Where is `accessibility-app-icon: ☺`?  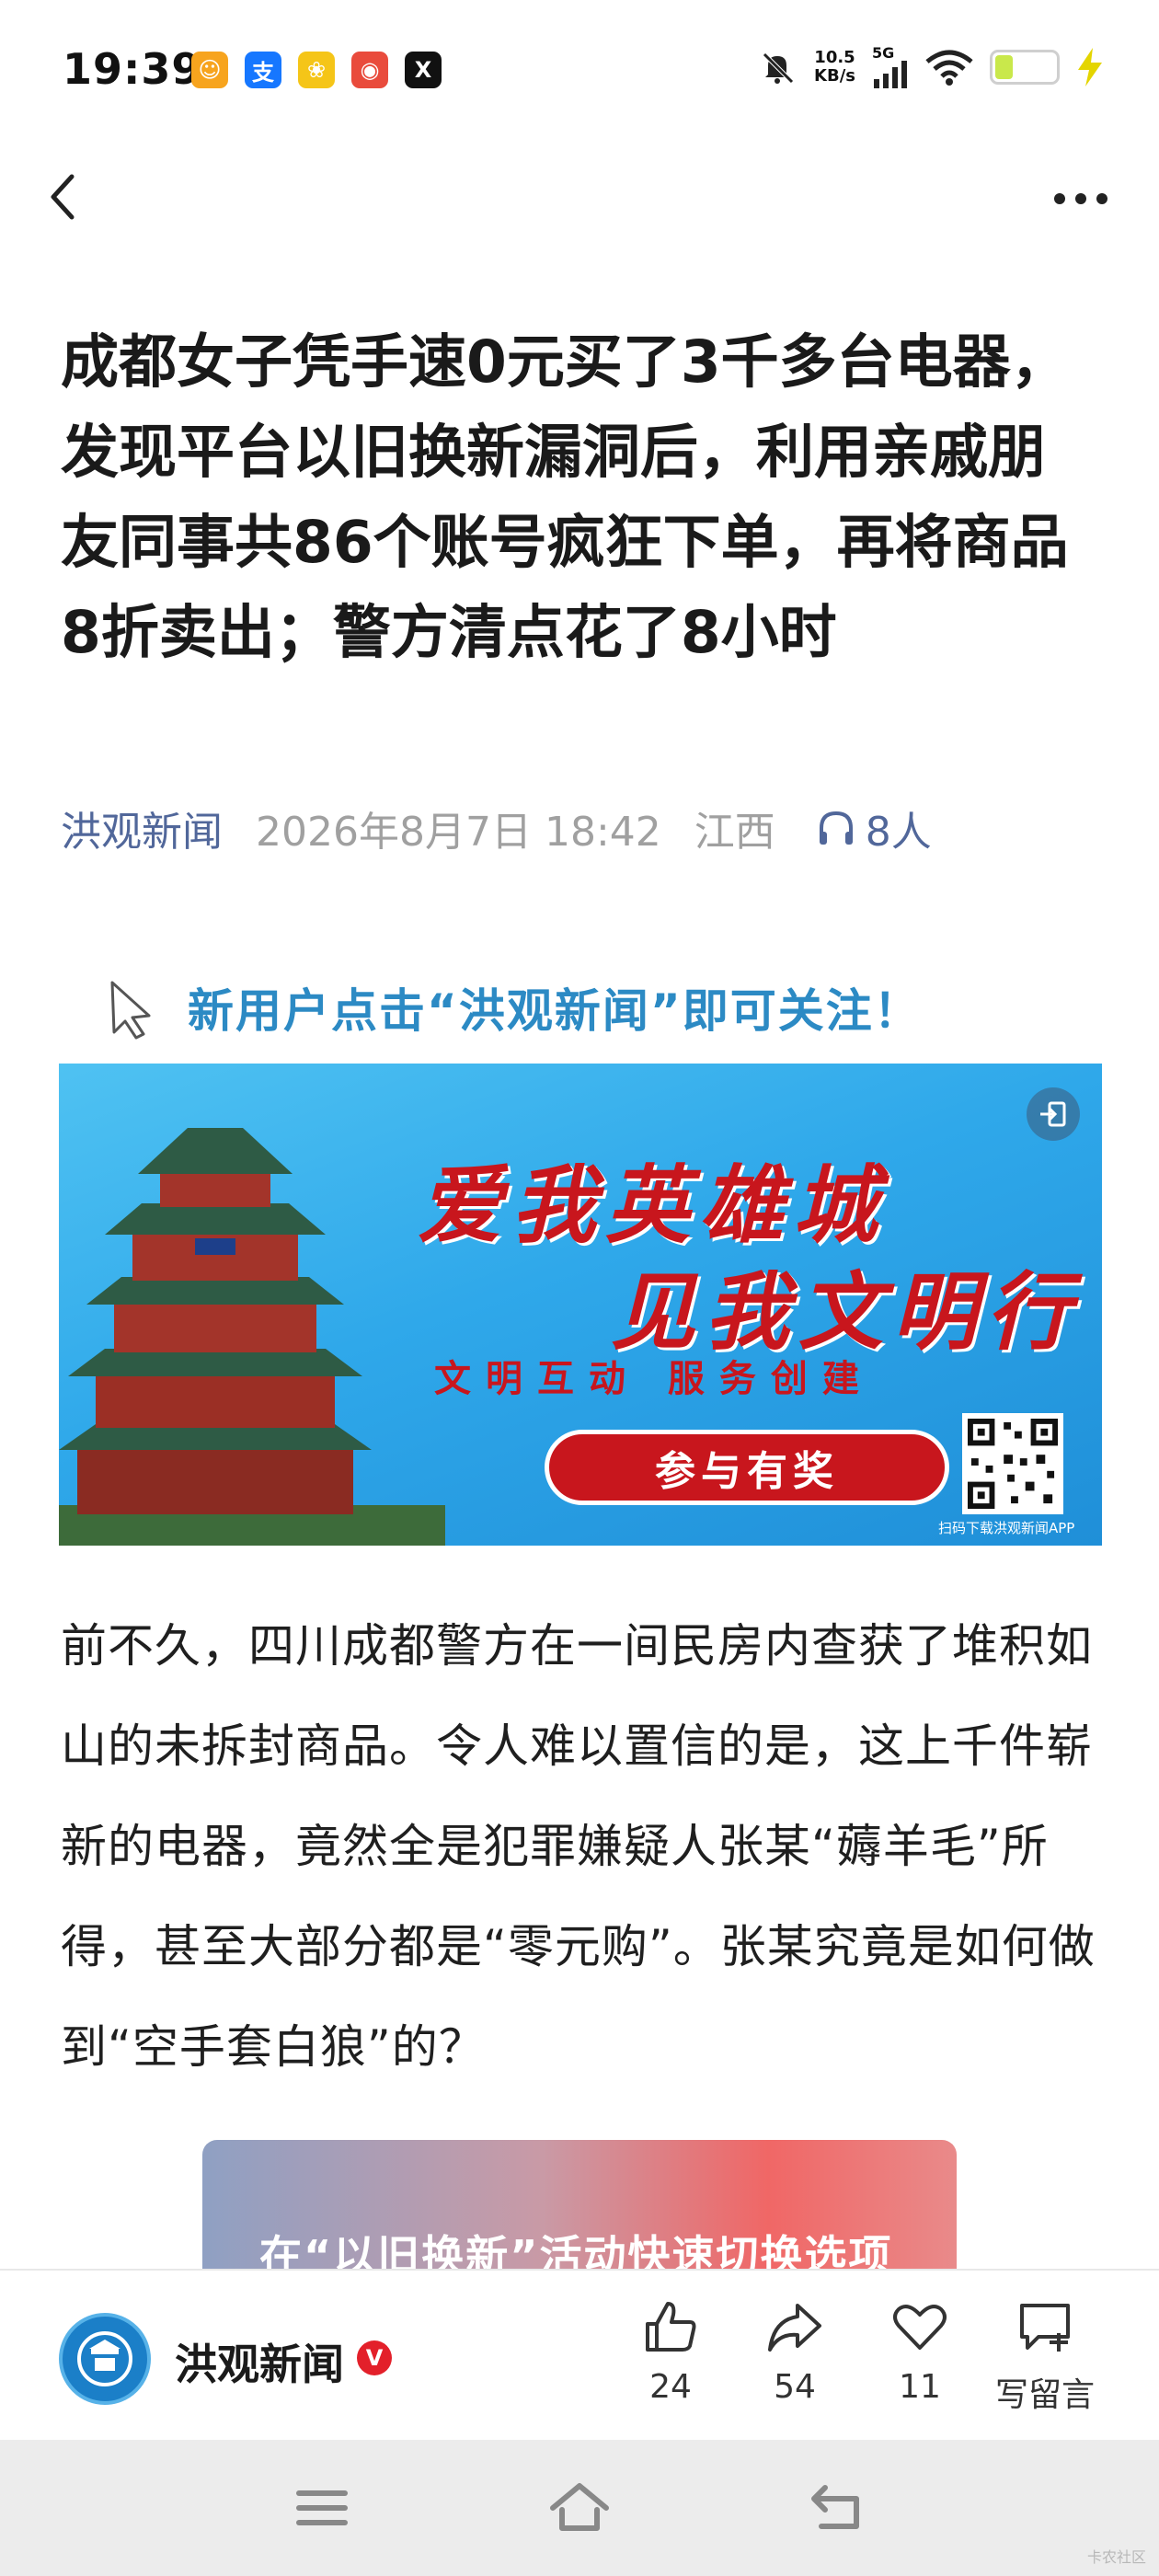
accessibility-app-icon: ☺ is located at coordinates (209, 70).